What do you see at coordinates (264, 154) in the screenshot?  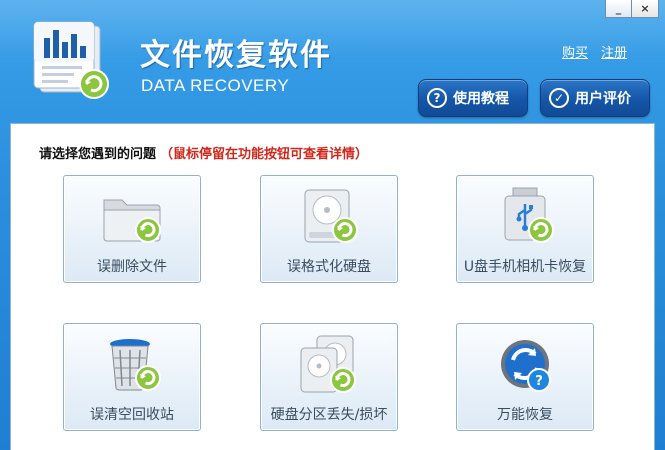 I see `prompt-hint: （鼠标停留在功能按钮可查看详情）` at bounding box center [264, 154].